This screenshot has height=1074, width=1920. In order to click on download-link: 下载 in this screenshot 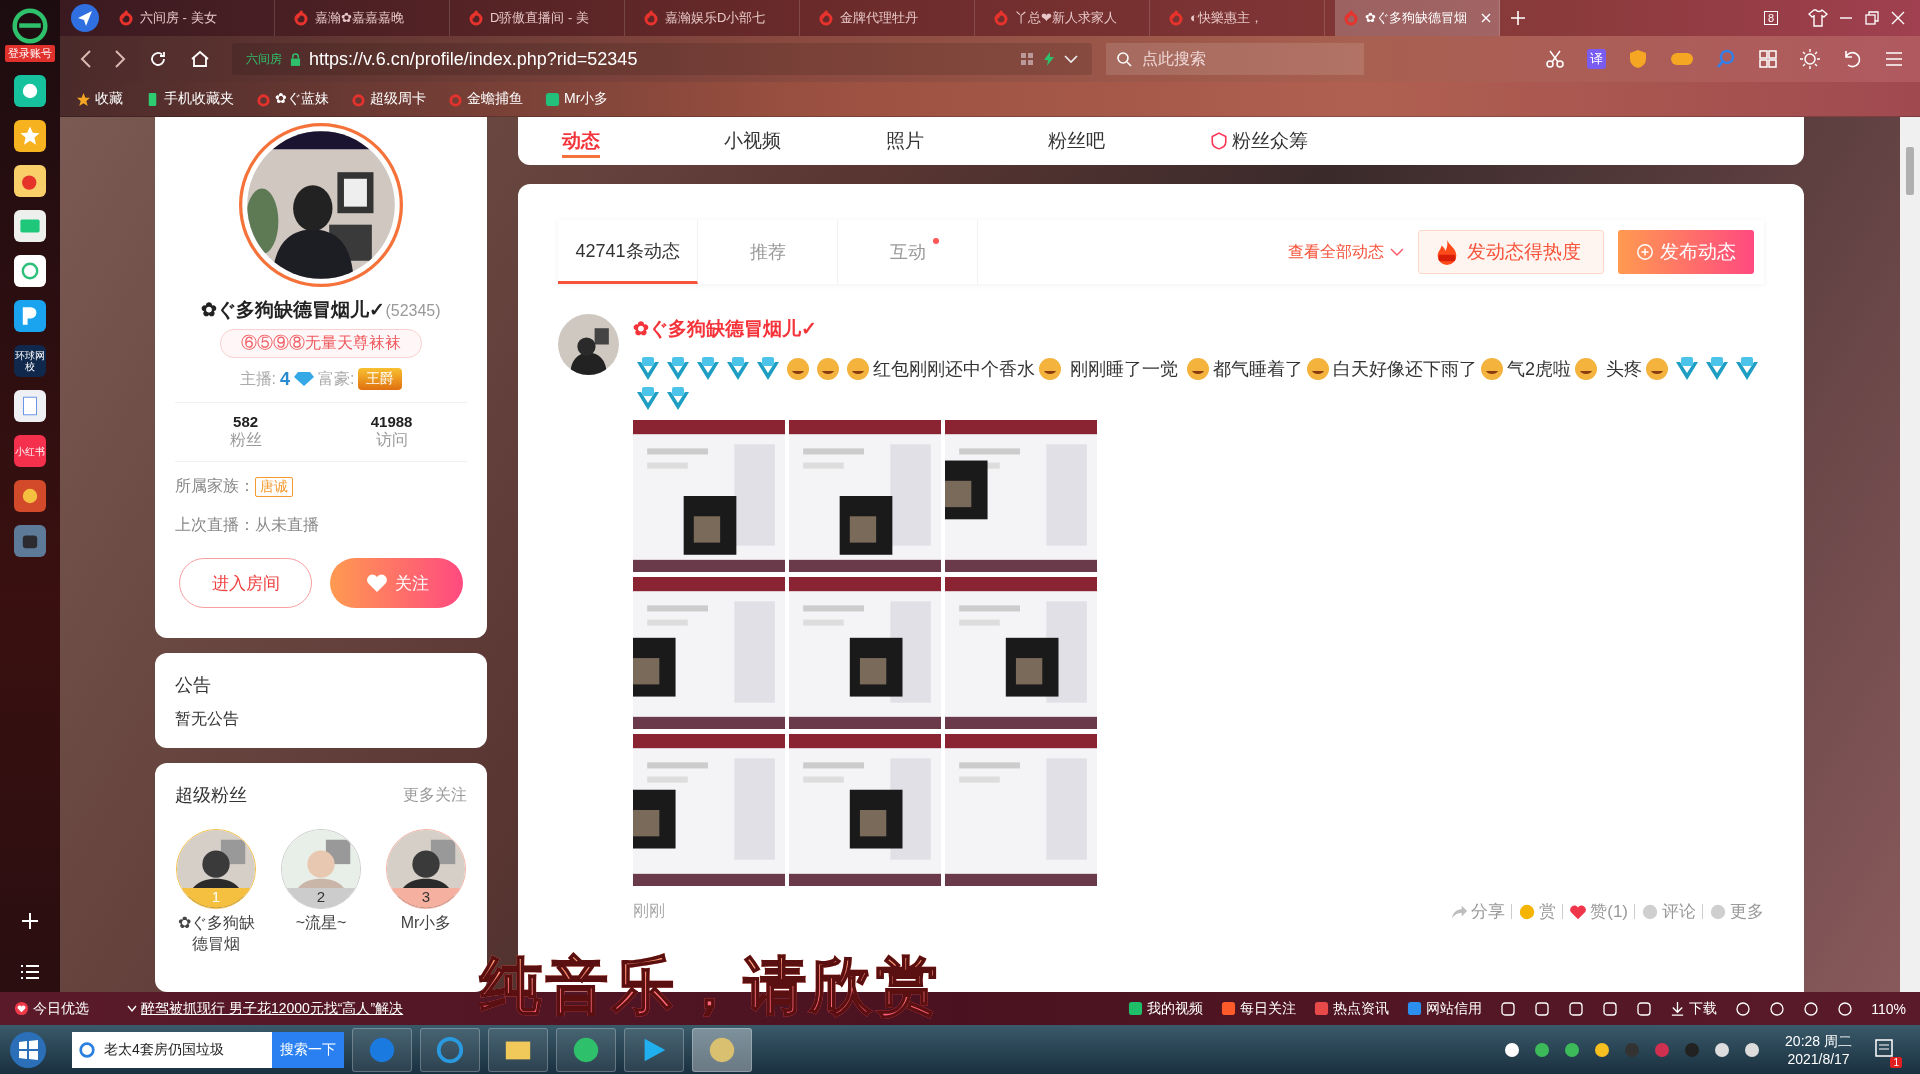, I will do `click(1694, 1008)`.